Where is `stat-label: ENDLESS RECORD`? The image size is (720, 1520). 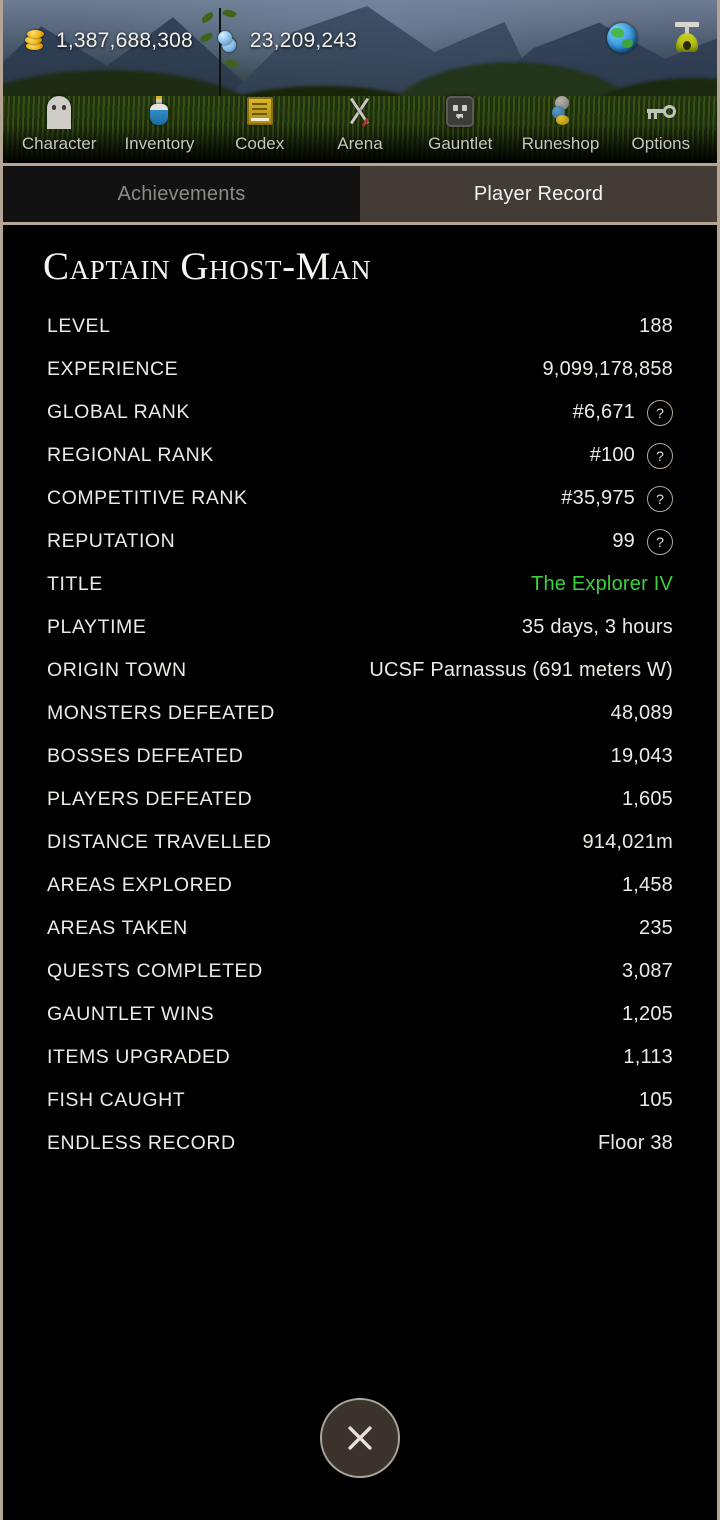
stat-label: ENDLESS RECORD is located at coordinates (141, 1143).